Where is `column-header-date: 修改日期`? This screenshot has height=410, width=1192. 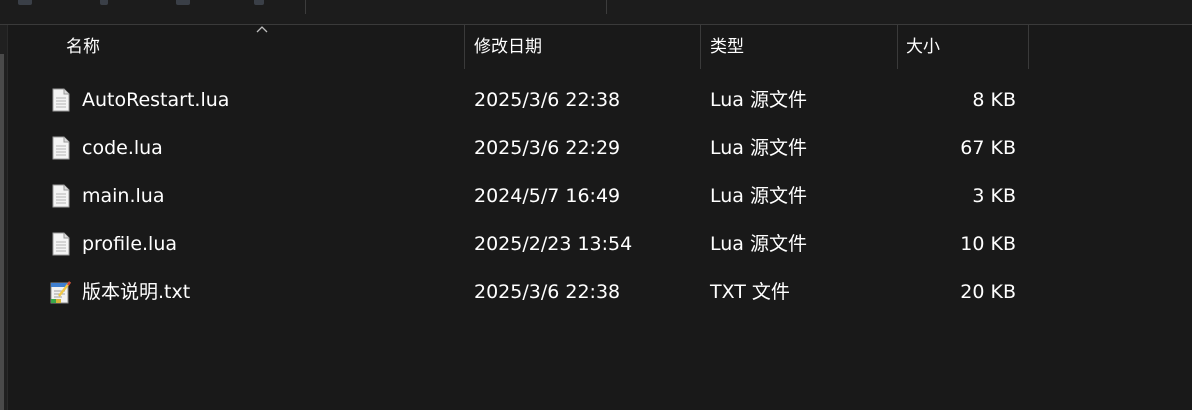
column-header-date: 修改日期 is located at coordinates (583, 47).